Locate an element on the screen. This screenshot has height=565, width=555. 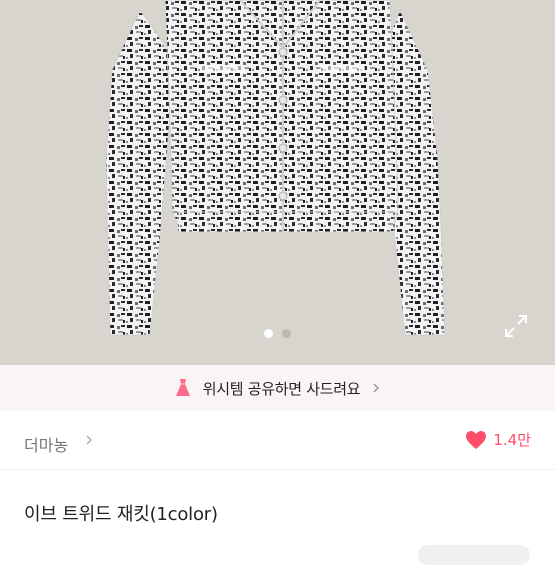
shop-row: 더마농 1.4만 is located at coordinates (277, 443).